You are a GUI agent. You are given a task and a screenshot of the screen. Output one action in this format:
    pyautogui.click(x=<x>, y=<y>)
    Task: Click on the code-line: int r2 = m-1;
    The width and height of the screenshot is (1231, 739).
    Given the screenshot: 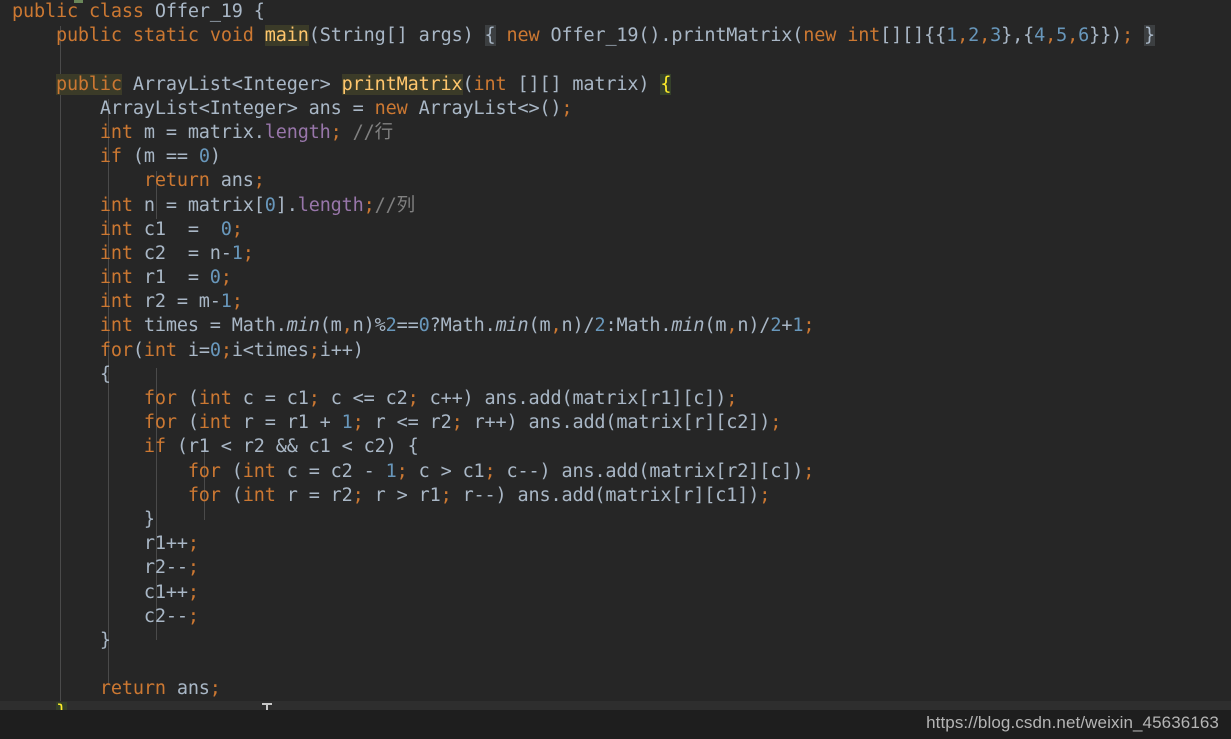 What is the action you would take?
    pyautogui.click(x=615, y=302)
    